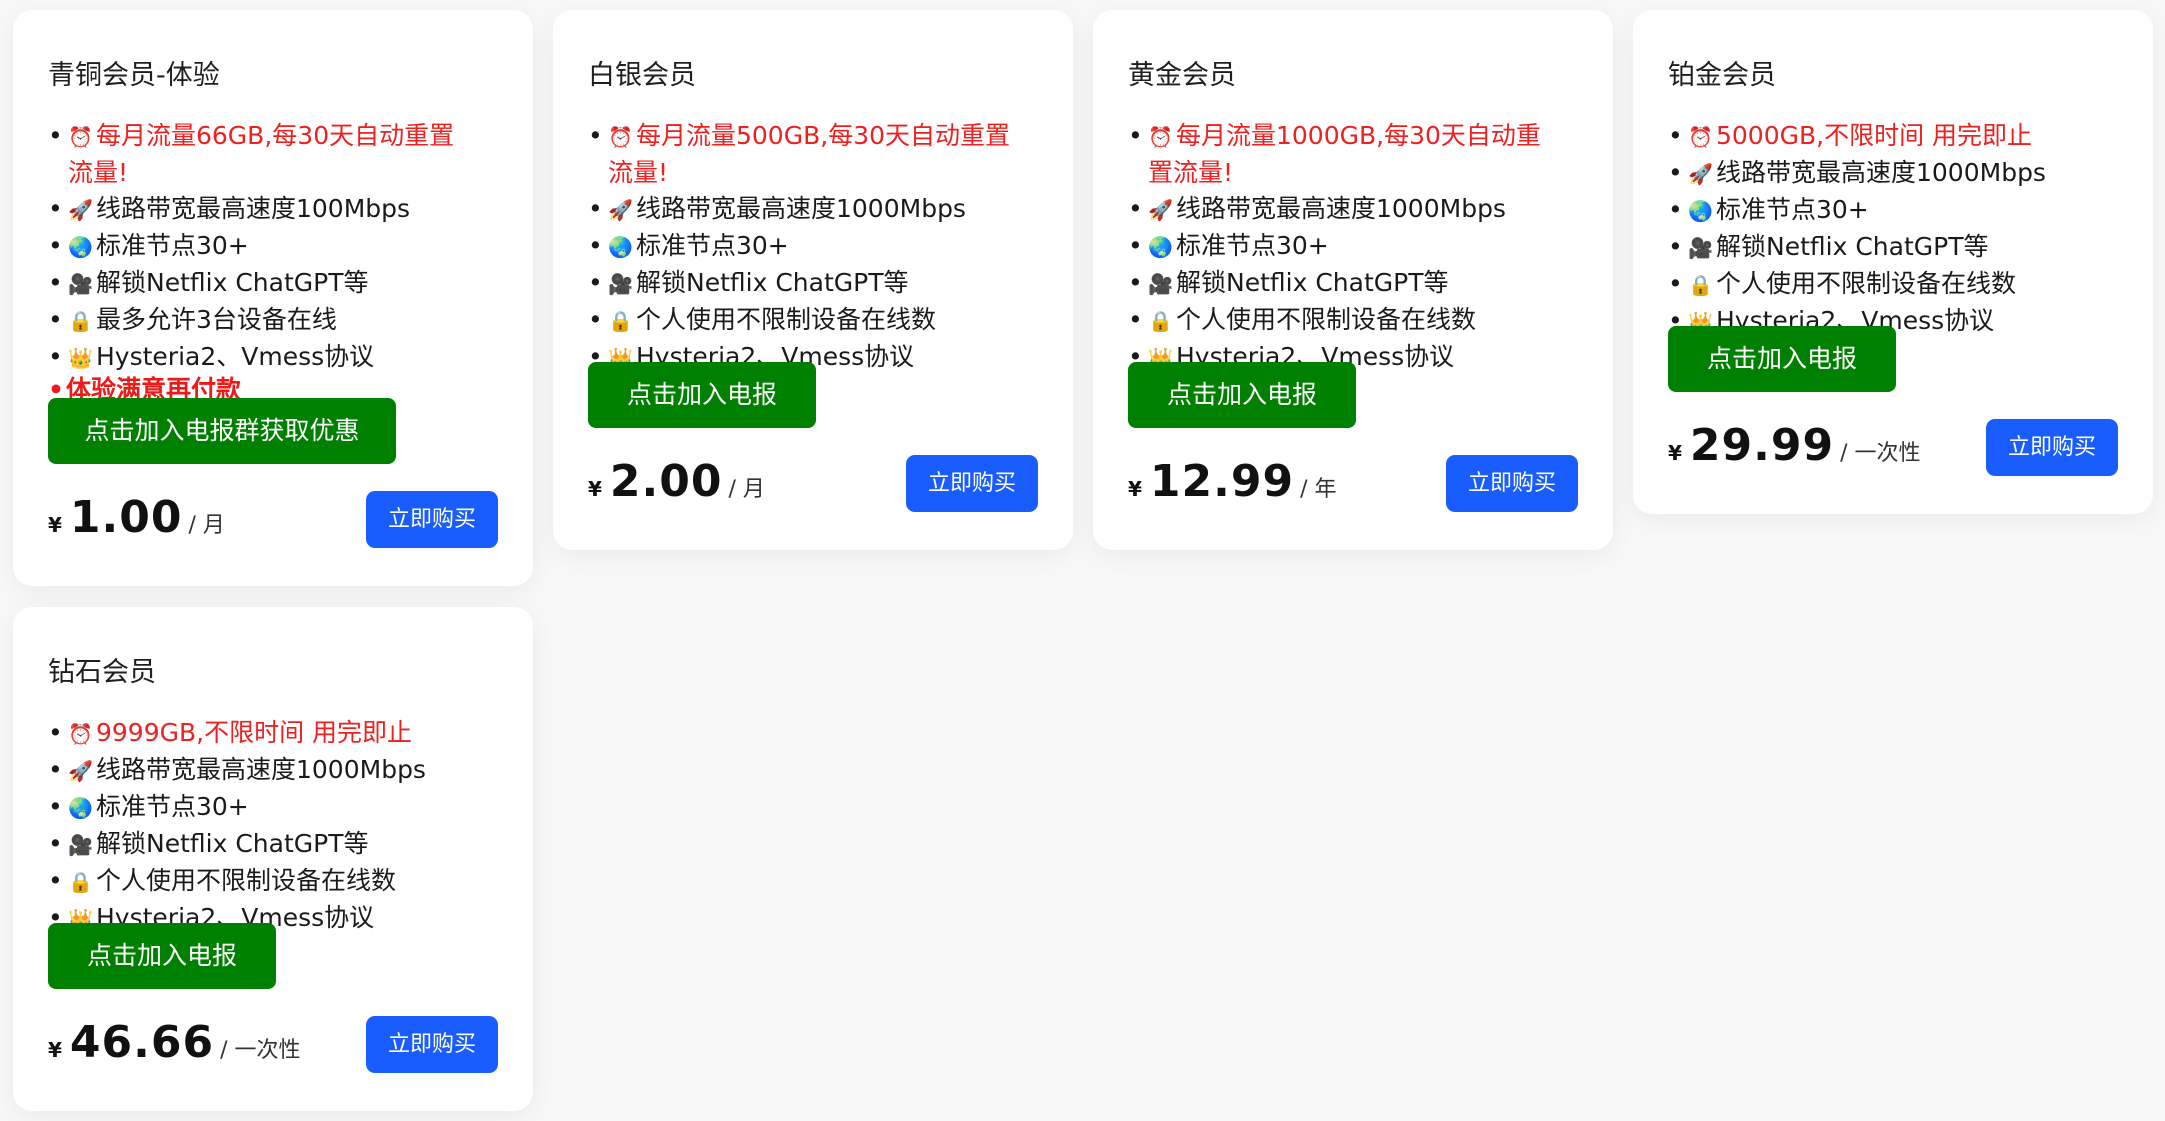 The width and height of the screenshot is (2165, 1121). I want to click on price-amount: 2.00, so click(666, 481).